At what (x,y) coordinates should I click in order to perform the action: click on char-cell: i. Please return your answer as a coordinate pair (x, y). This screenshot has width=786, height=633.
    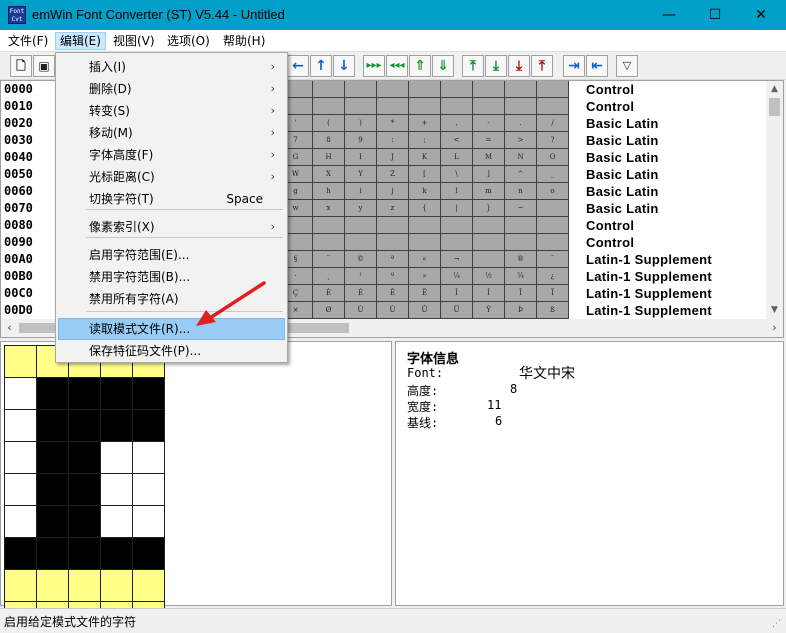
    Looking at the image, I should click on (361, 191).